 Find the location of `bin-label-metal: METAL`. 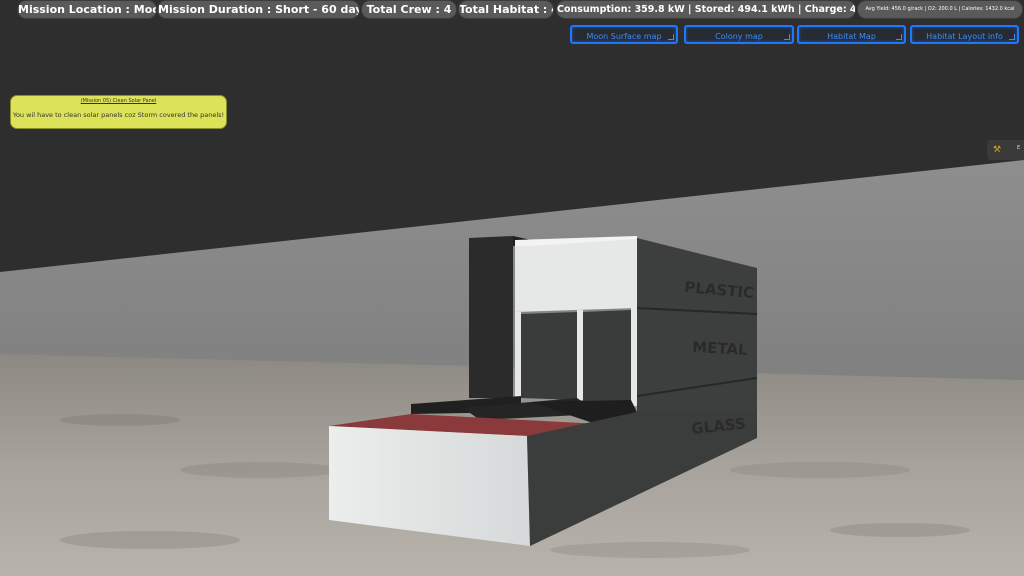

bin-label-metal: METAL is located at coordinates (720, 348).